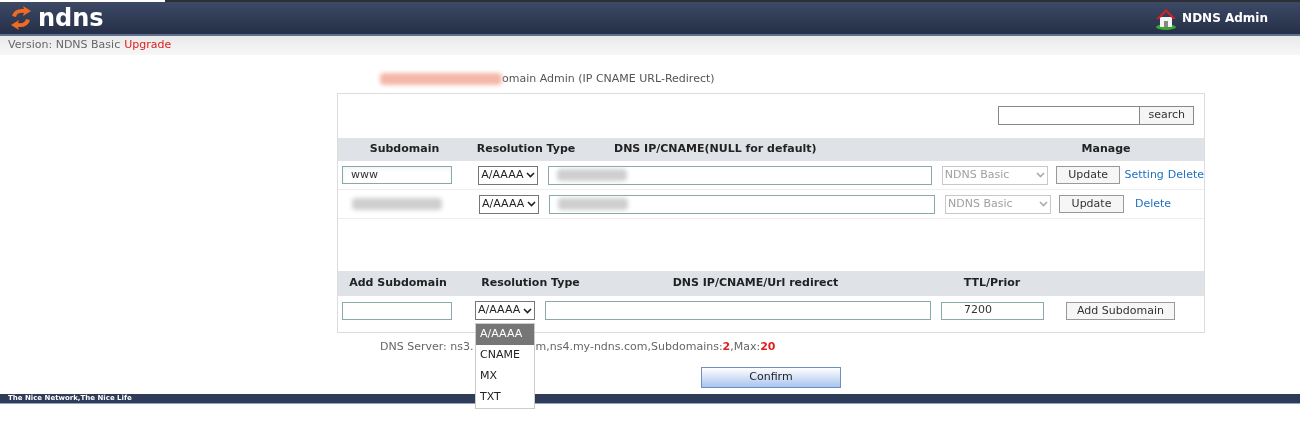 Image resolution: width=1300 pixels, height=424 pixels. Describe the element at coordinates (427, 346) in the screenshot. I see `dns-server-text: DNS Server: ns3.` at that location.